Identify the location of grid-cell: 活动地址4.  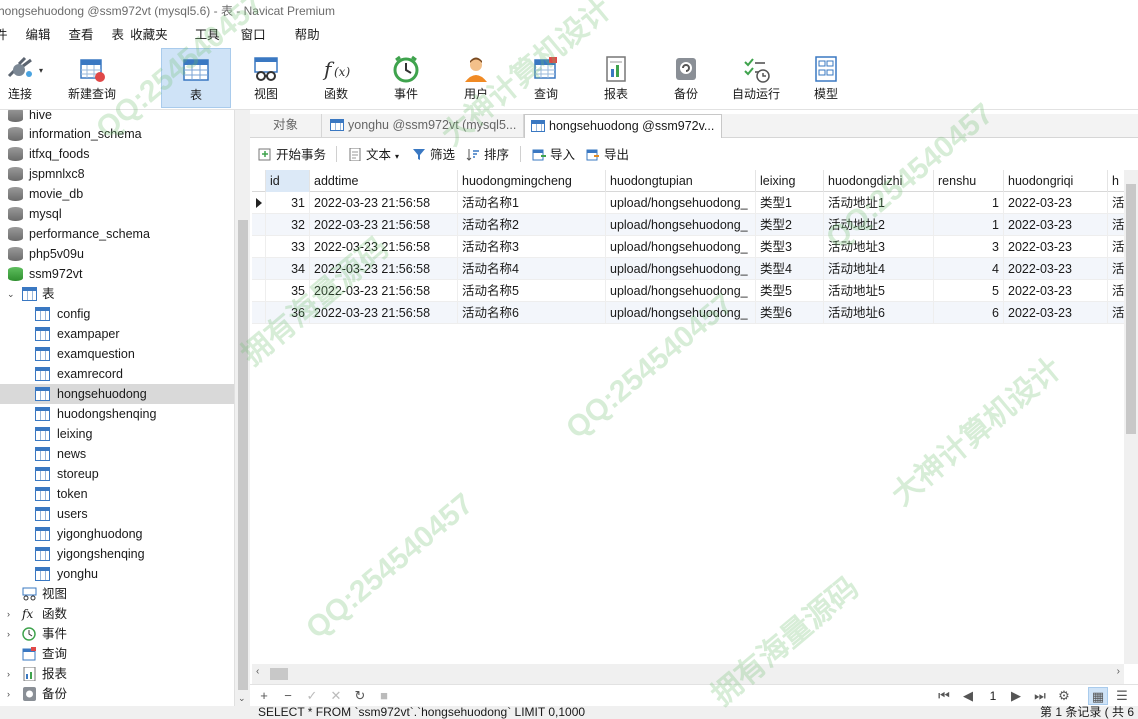
(879, 269).